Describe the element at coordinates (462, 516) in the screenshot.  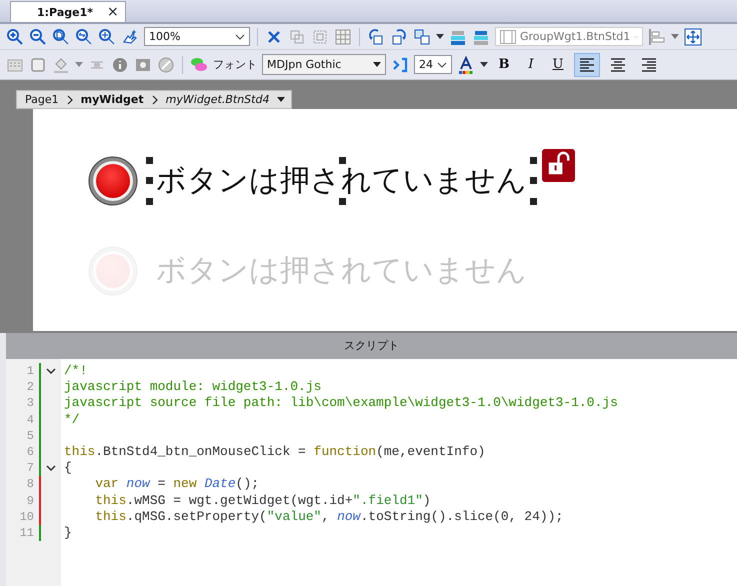
I see `code-token: .toString().slice(0, 24));` at that location.